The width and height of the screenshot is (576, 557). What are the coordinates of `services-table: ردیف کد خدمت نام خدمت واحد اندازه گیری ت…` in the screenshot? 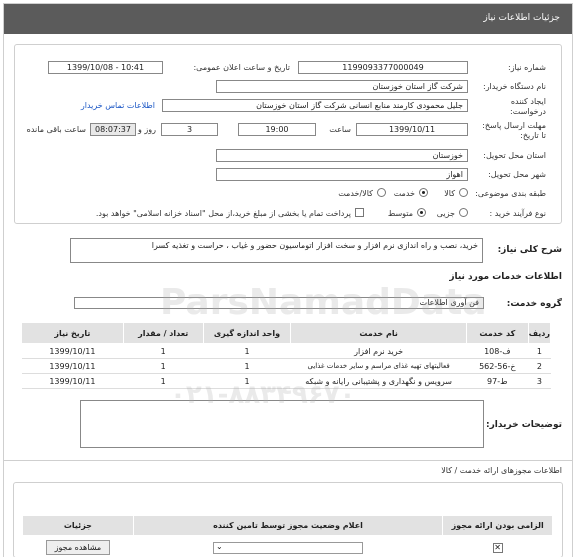 It's located at (286, 355).